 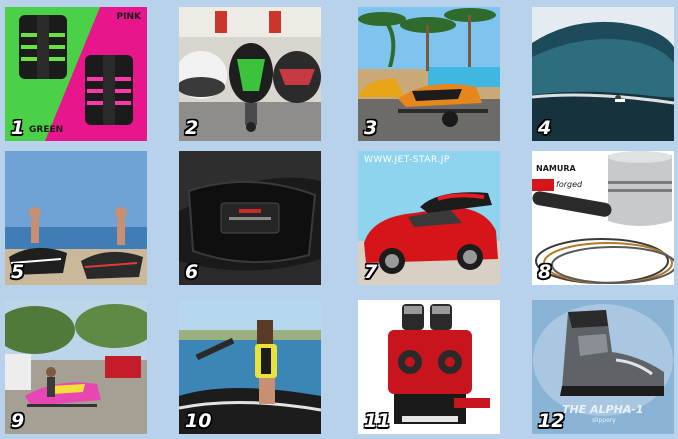 What do you see at coordinates (407, 160) in the screenshot?
I see `tile-7-url-watermark: WWW.JET-STAR.JP` at bounding box center [407, 160].